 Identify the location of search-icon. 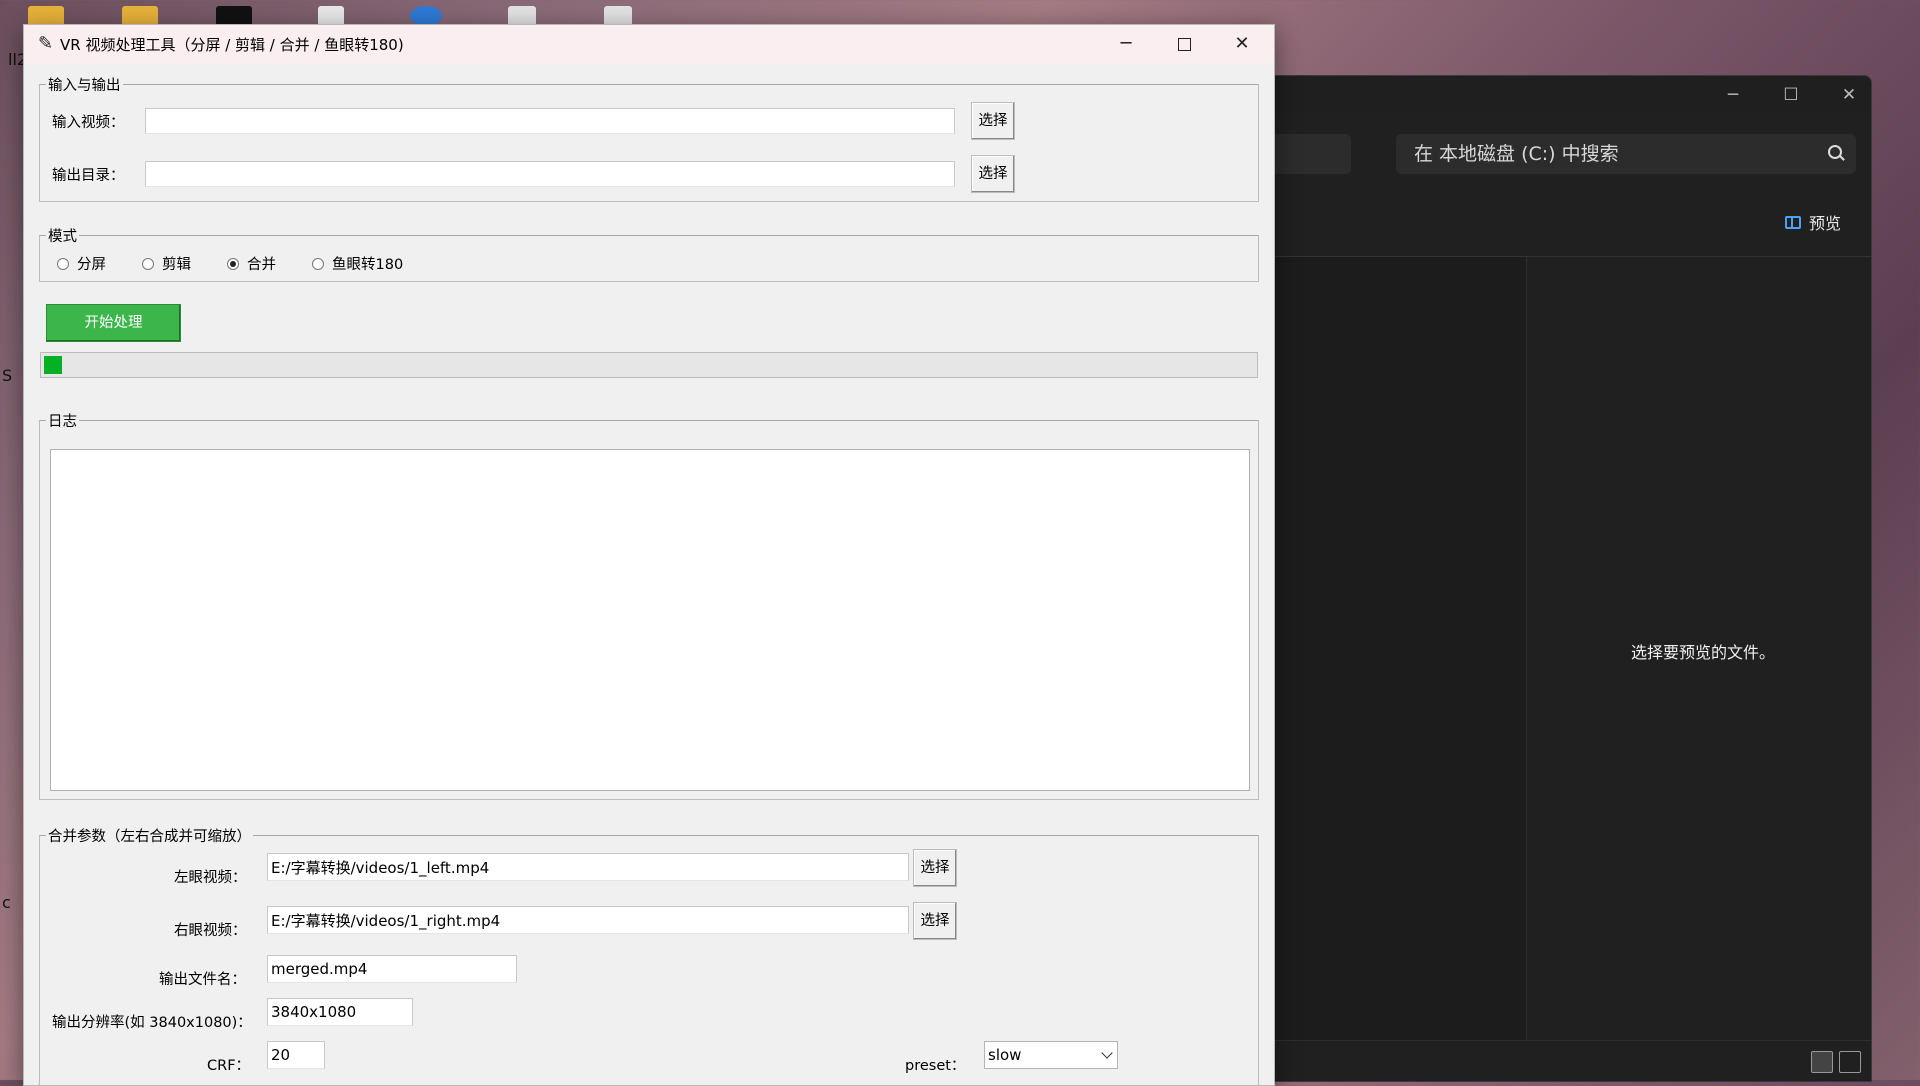
(1835, 152).